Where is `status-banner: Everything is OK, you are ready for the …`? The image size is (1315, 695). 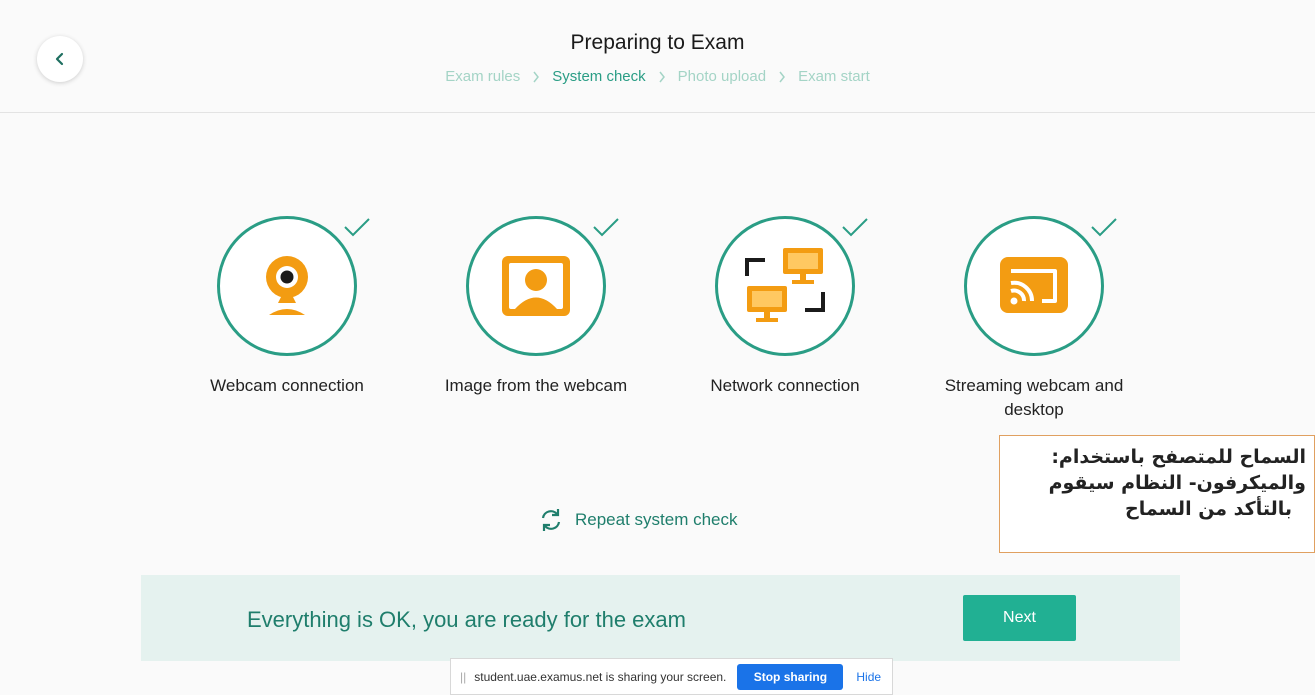 status-banner: Everything is OK, you are ready for the … is located at coordinates (660, 618).